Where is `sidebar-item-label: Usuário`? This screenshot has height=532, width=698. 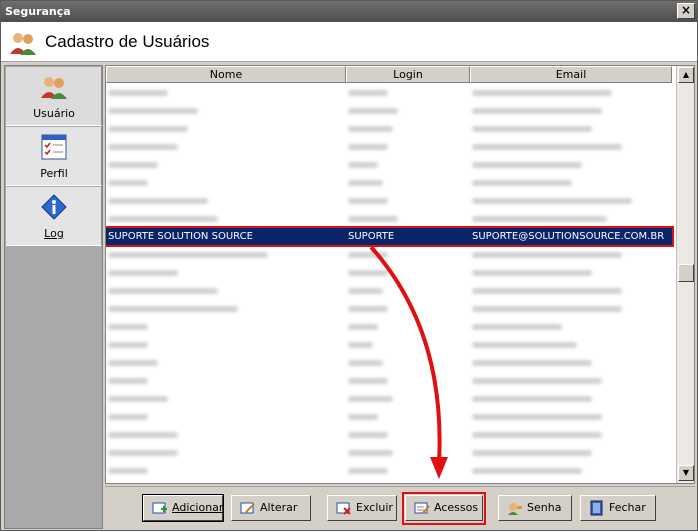
sidebar-item-label: Usuário is located at coordinates (54, 113).